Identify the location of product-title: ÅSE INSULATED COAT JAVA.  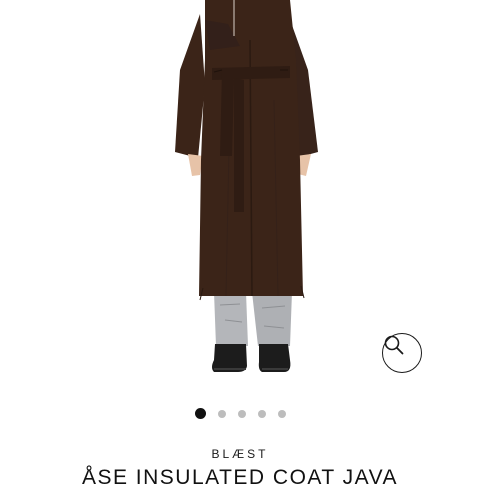
(240, 477).